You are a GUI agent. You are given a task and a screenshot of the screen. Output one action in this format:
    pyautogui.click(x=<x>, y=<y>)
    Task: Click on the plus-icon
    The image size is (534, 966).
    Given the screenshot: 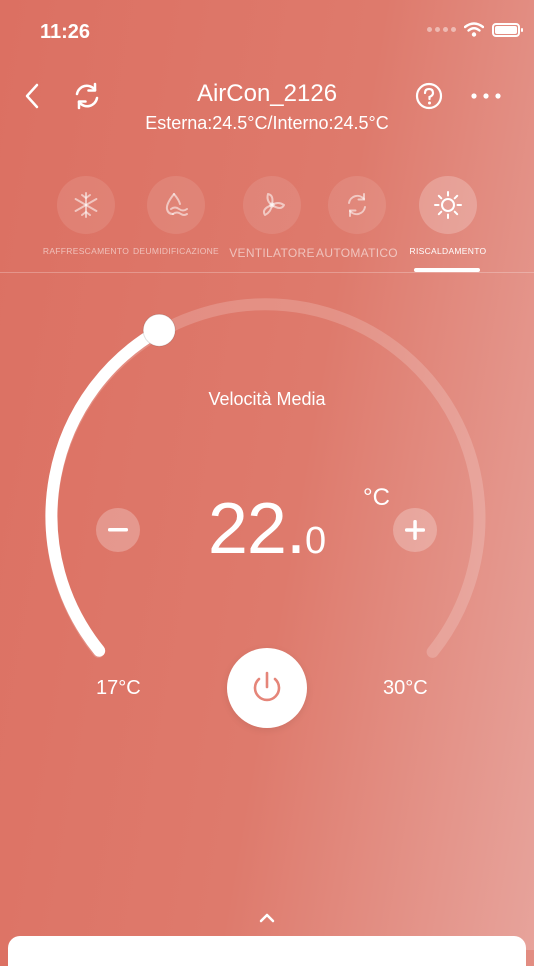 What is the action you would take?
    pyautogui.click(x=415, y=530)
    